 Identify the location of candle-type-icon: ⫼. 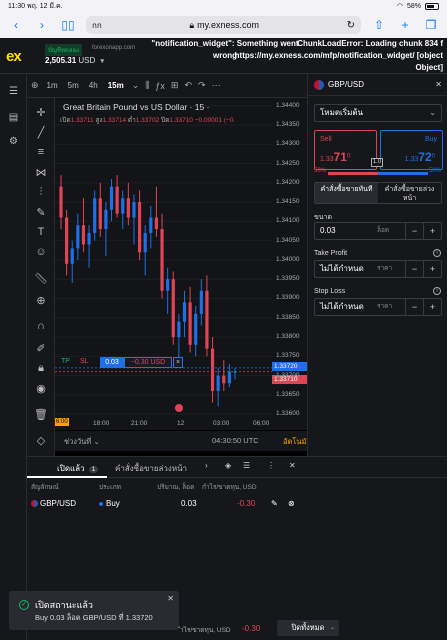
(147, 85).